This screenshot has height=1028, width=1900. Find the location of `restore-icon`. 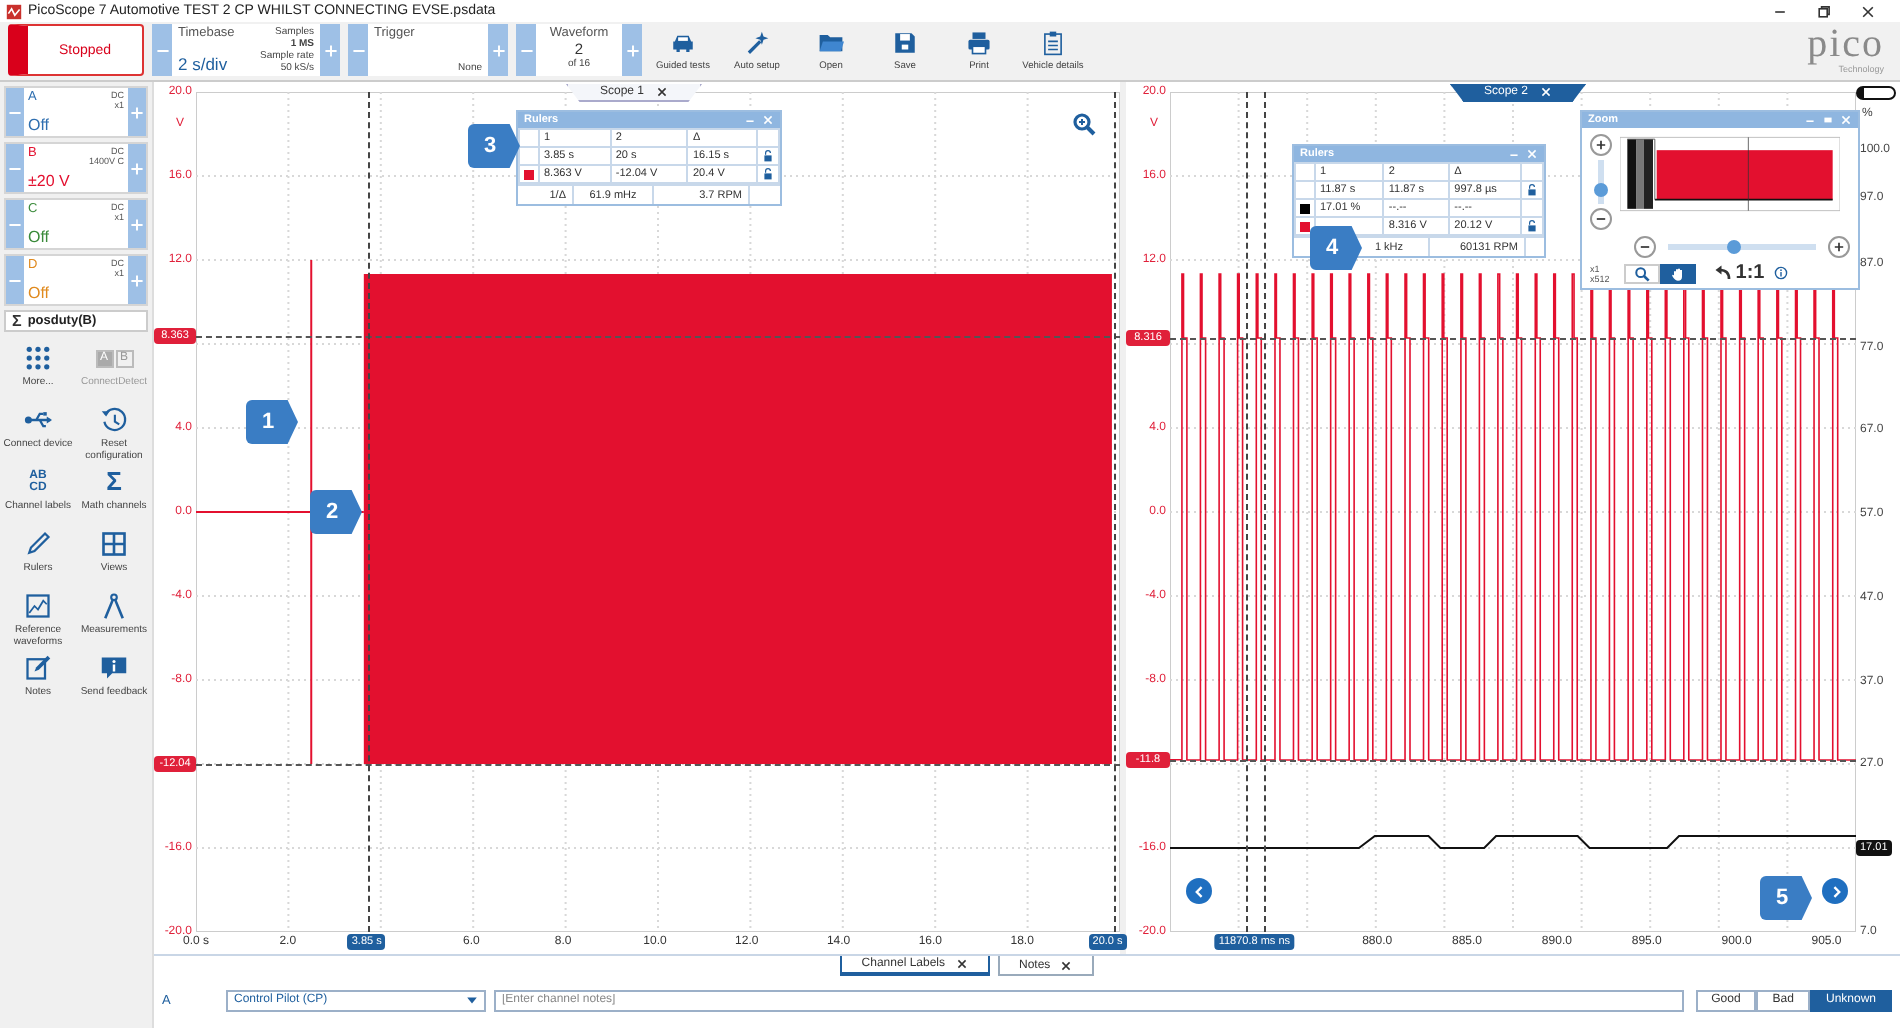

restore-icon is located at coordinates (1824, 11).